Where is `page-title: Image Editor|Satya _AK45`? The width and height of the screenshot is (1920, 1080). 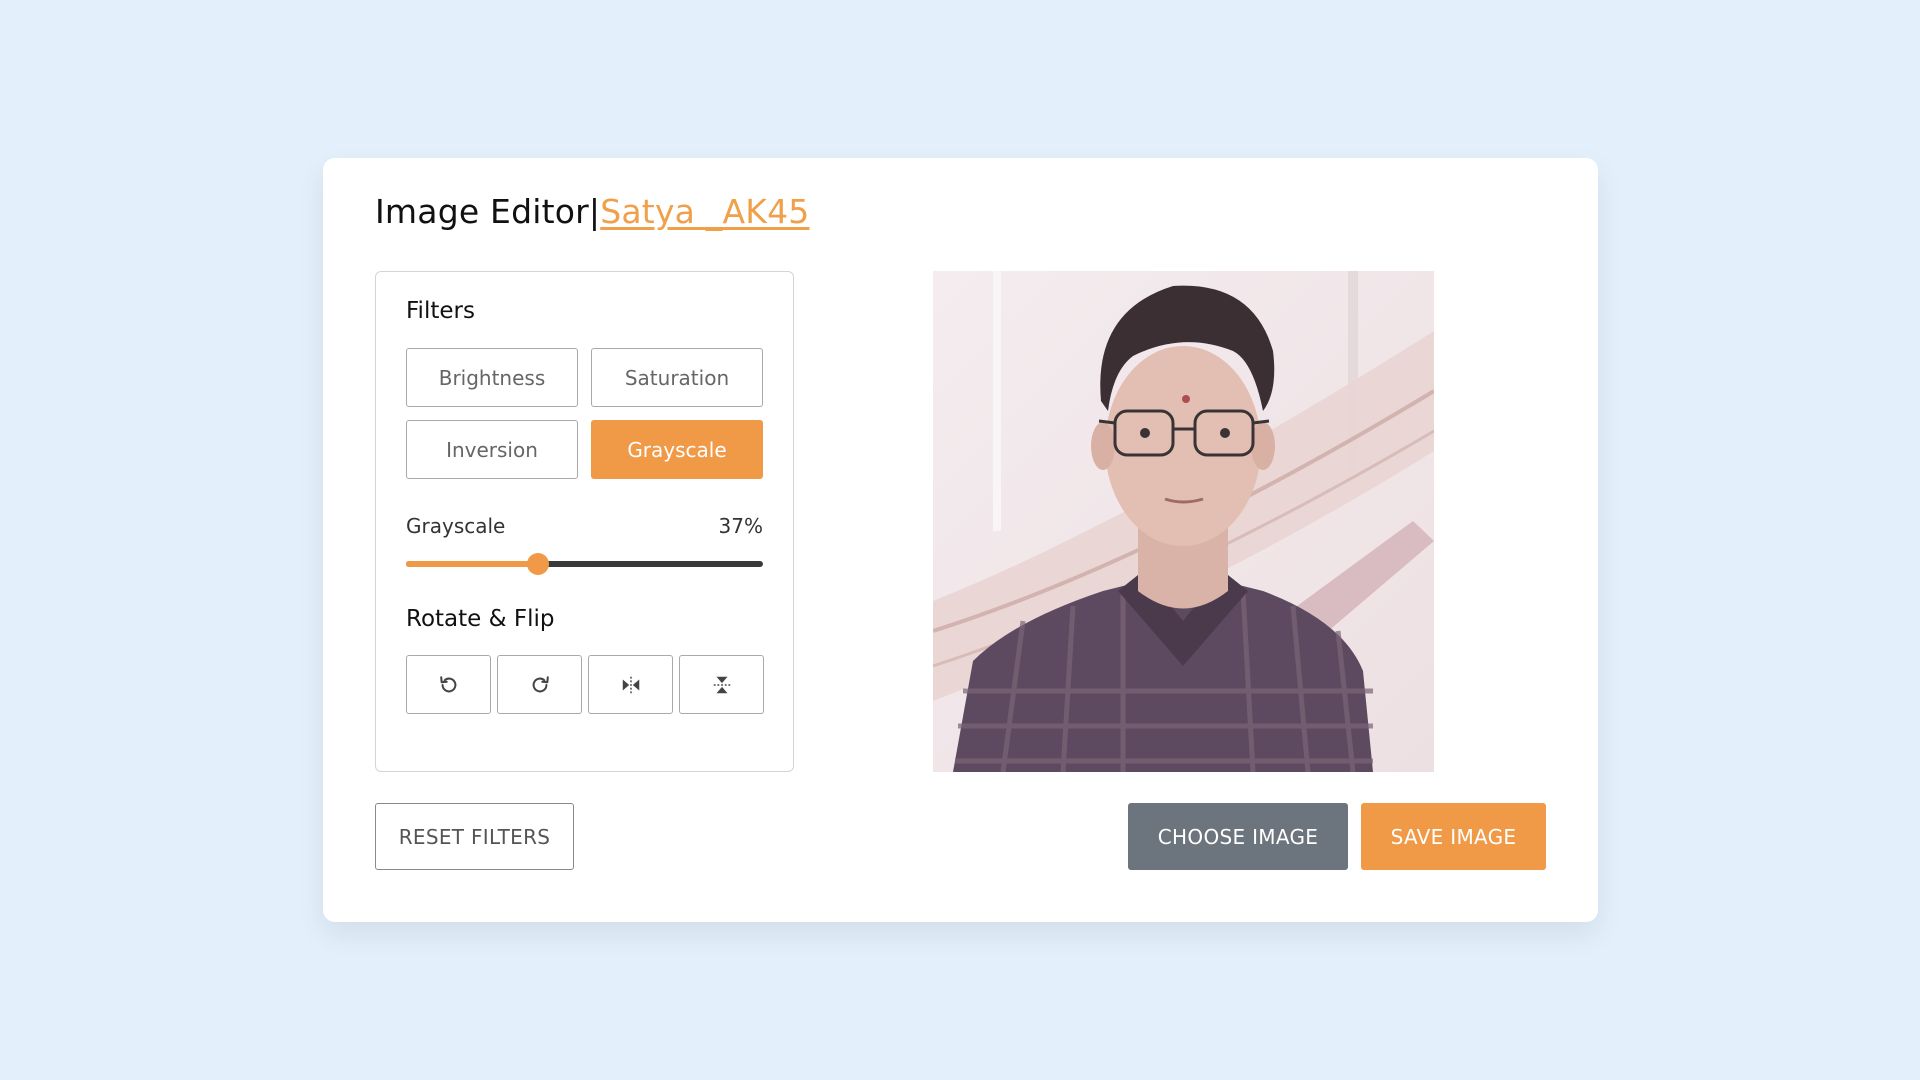 page-title: Image Editor|Satya _AK45 is located at coordinates (592, 211).